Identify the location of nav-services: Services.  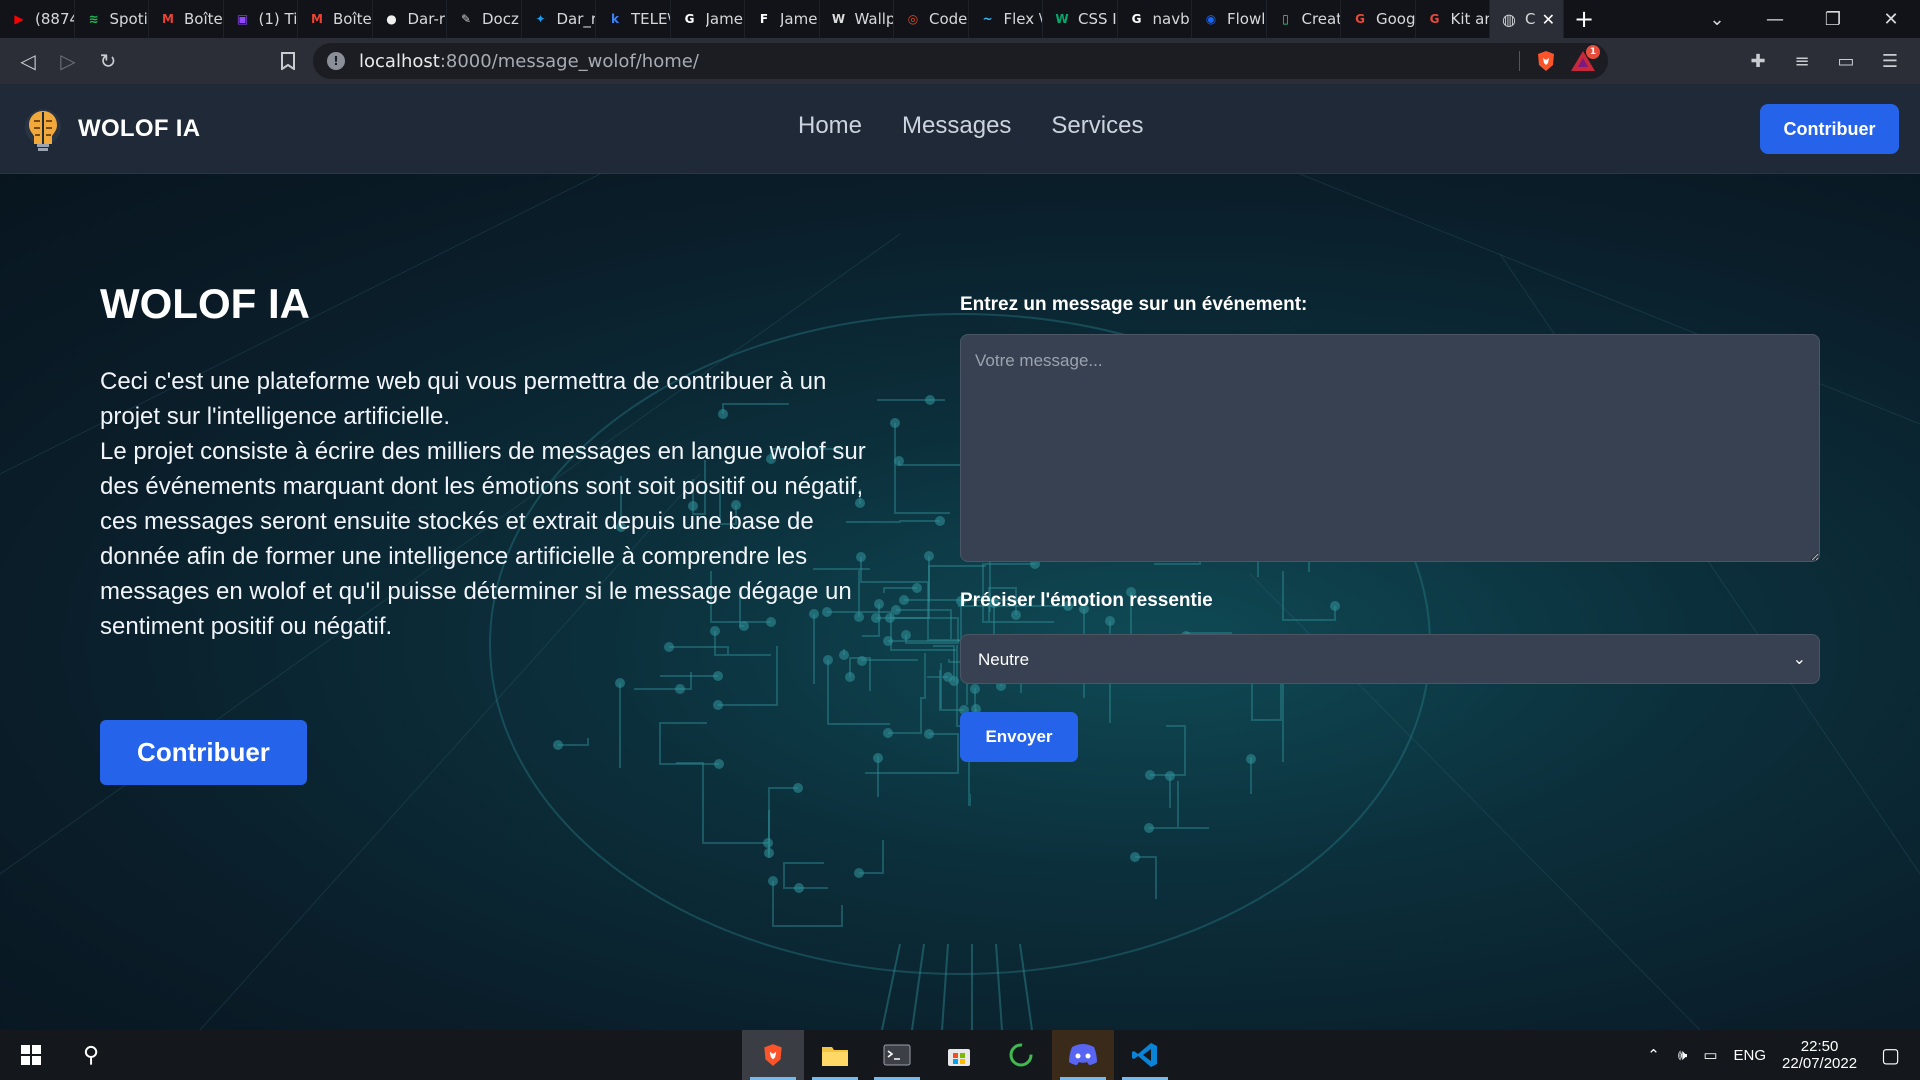
(1097, 126).